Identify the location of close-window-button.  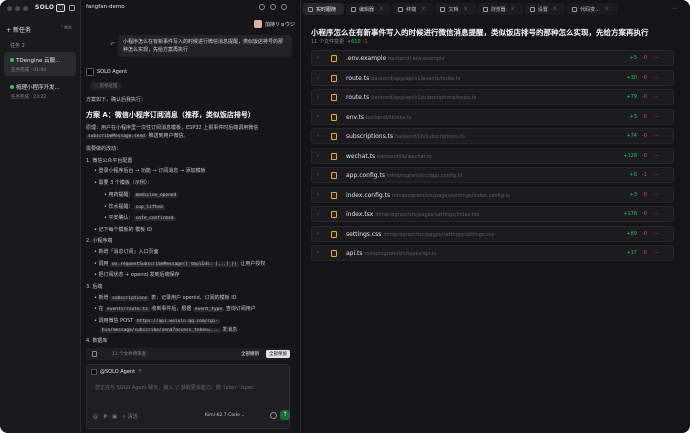
(9, 8).